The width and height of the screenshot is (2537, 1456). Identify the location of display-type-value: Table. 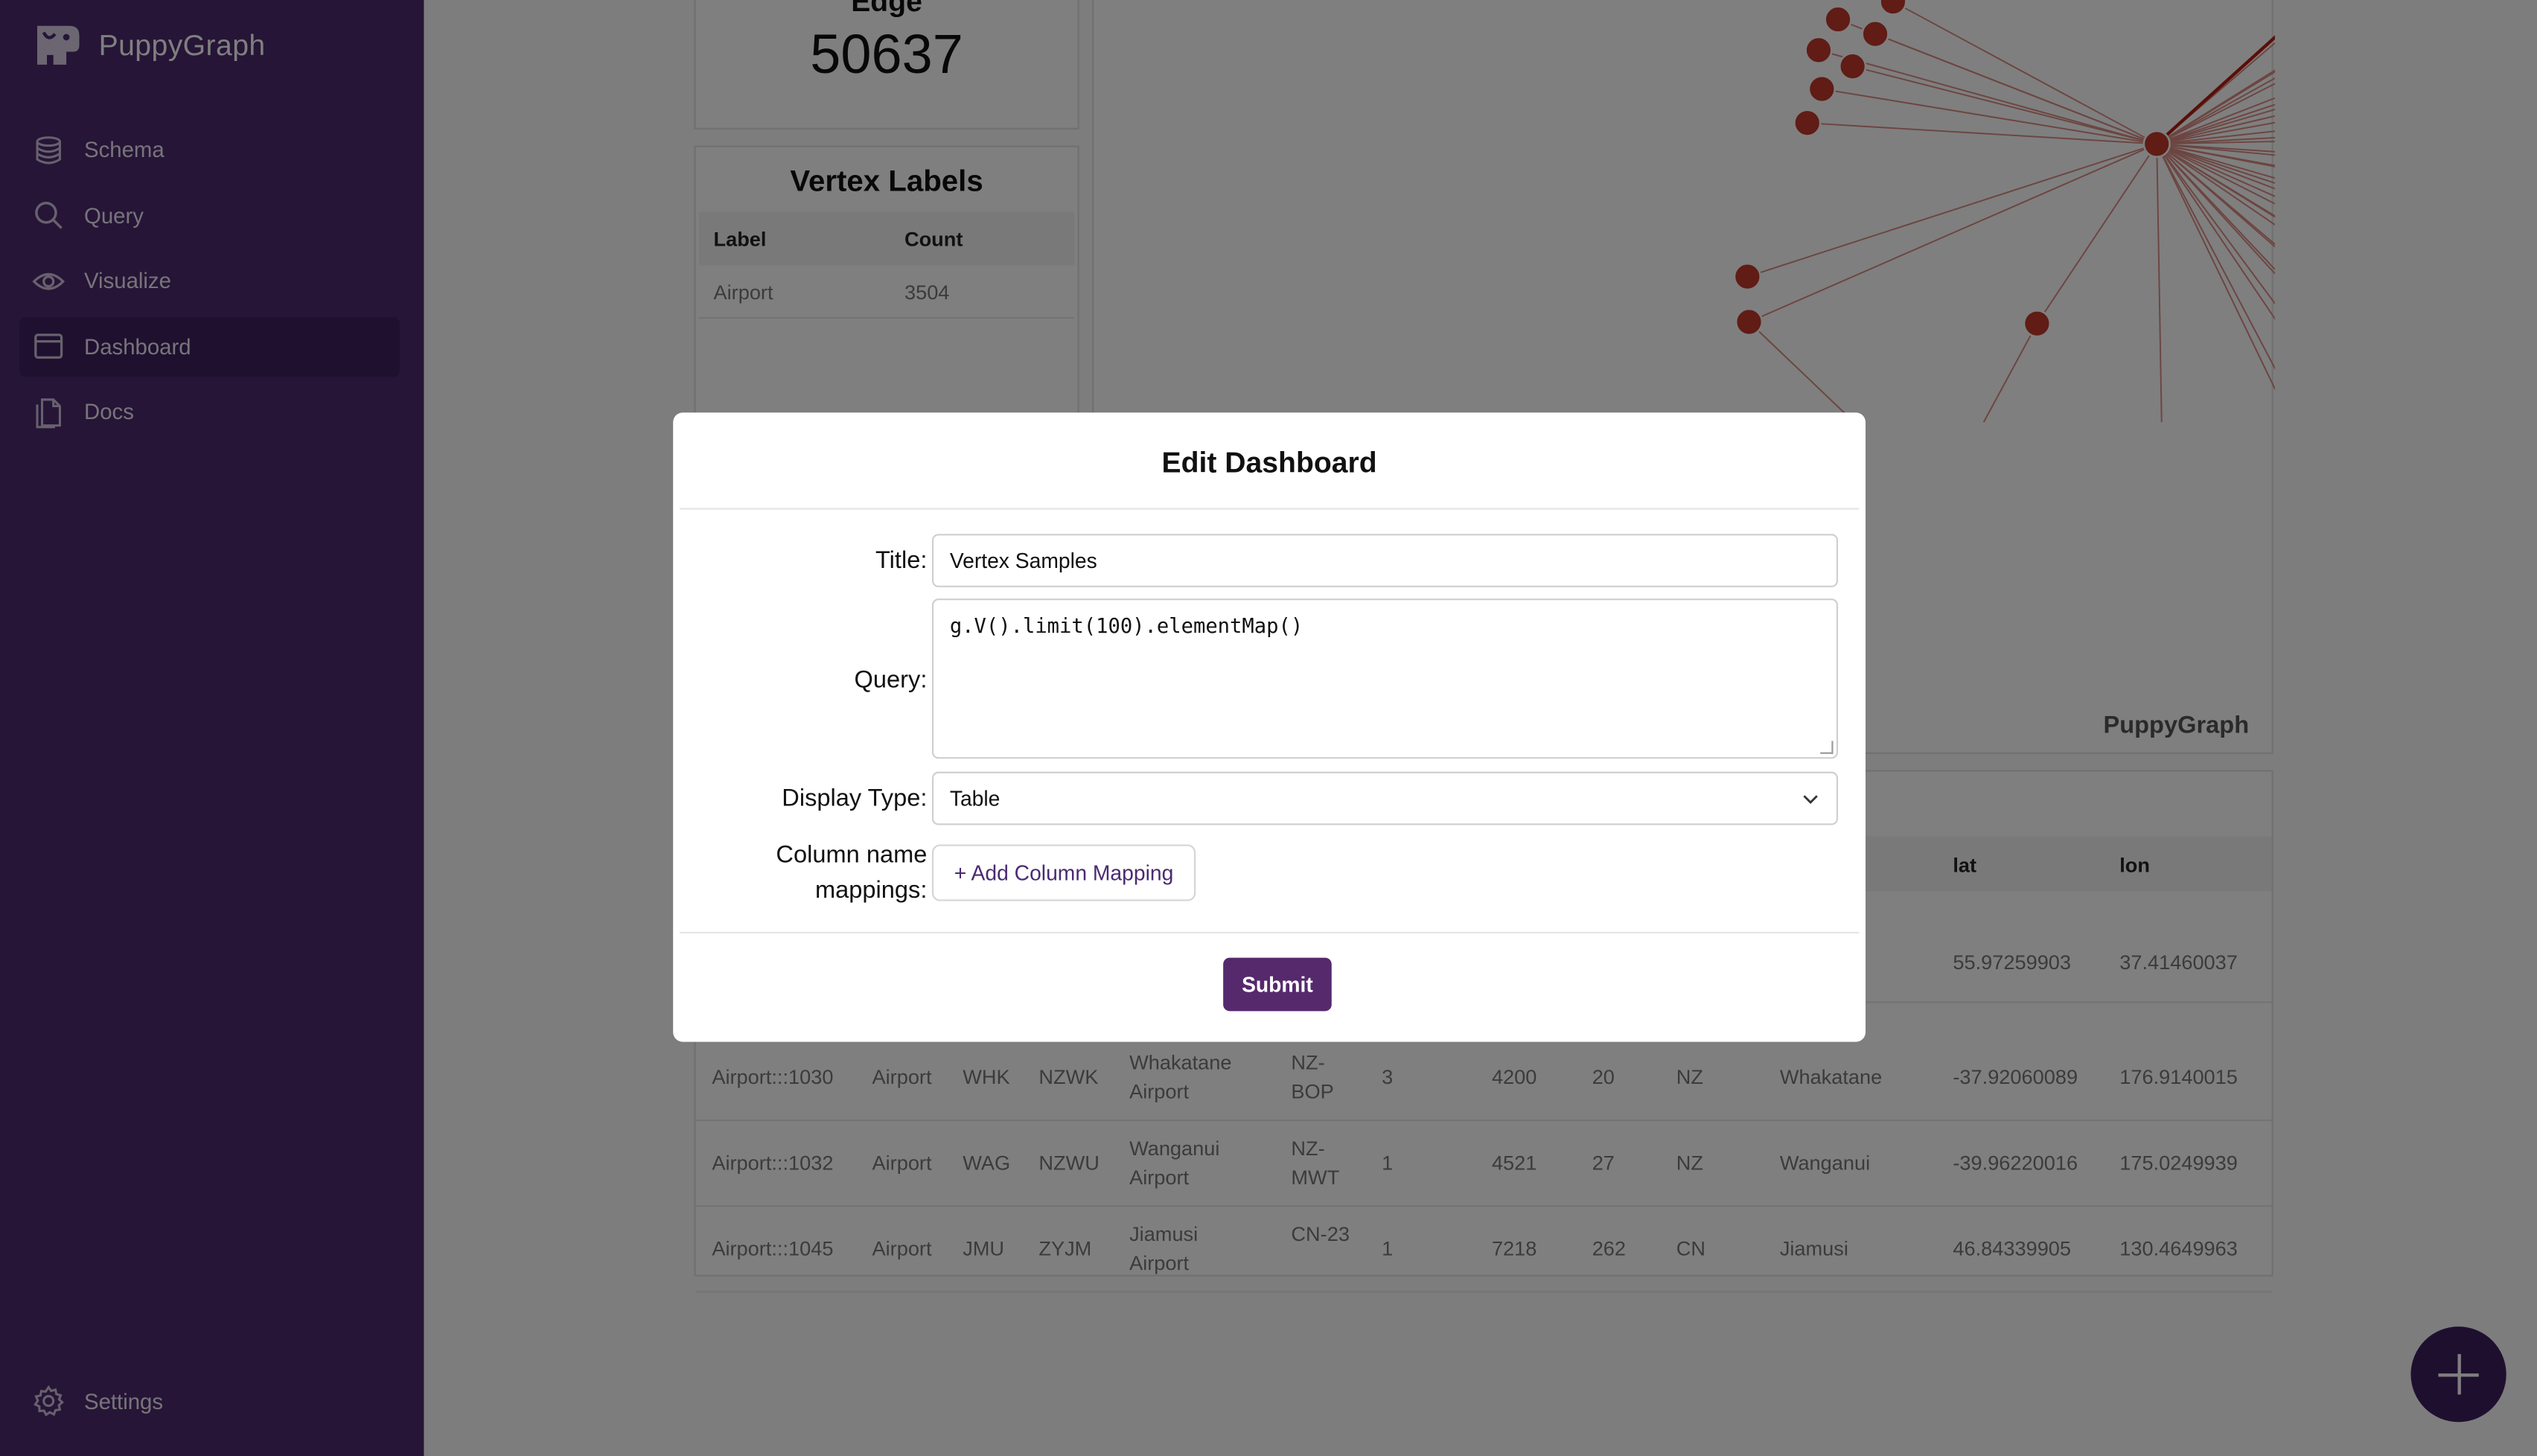
(975, 798).